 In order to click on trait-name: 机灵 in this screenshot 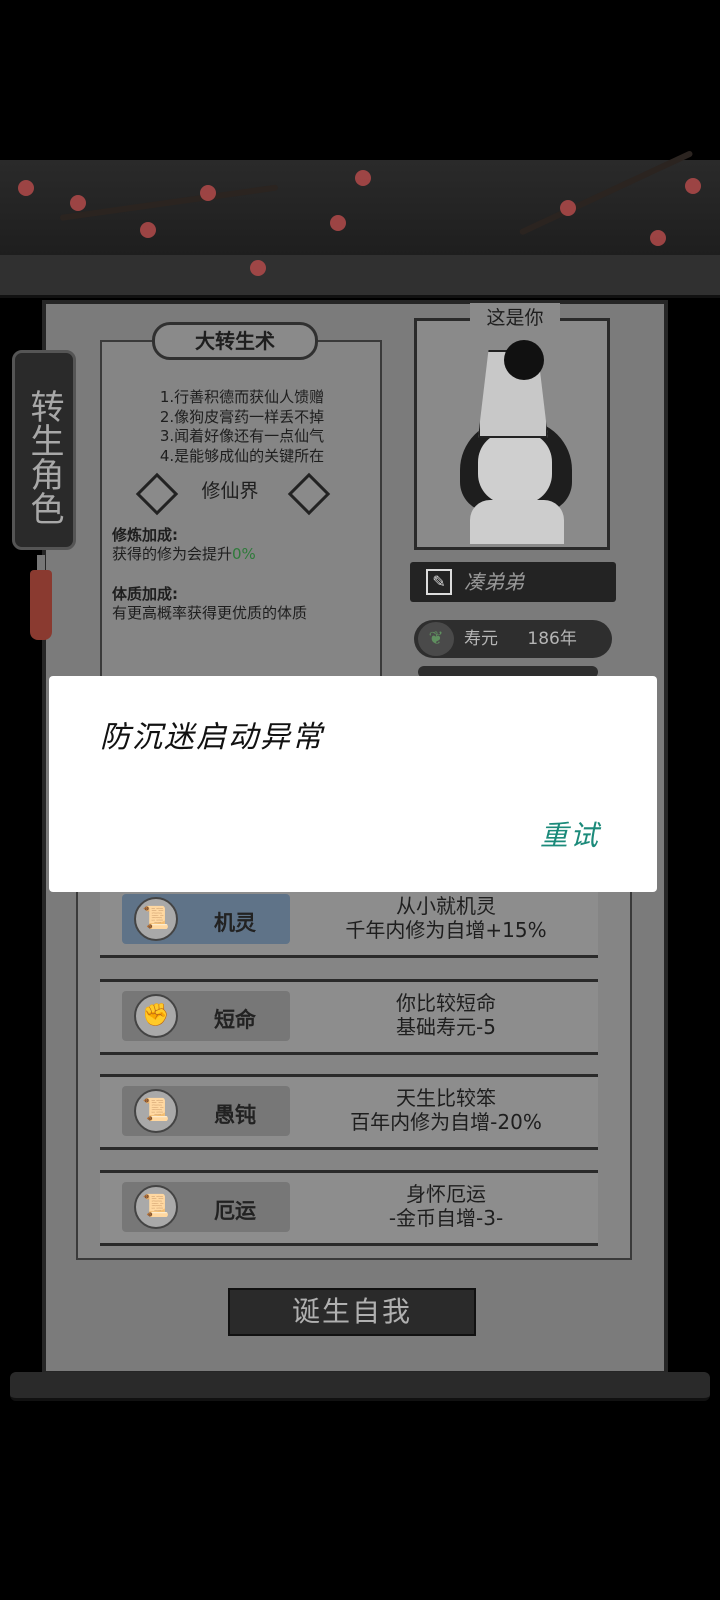, I will do `click(235, 923)`.